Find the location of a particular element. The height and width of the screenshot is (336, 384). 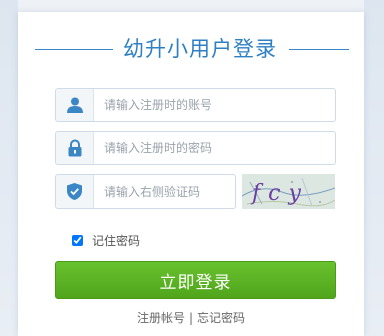

remember-password: 记住密码 is located at coordinates (106, 240).